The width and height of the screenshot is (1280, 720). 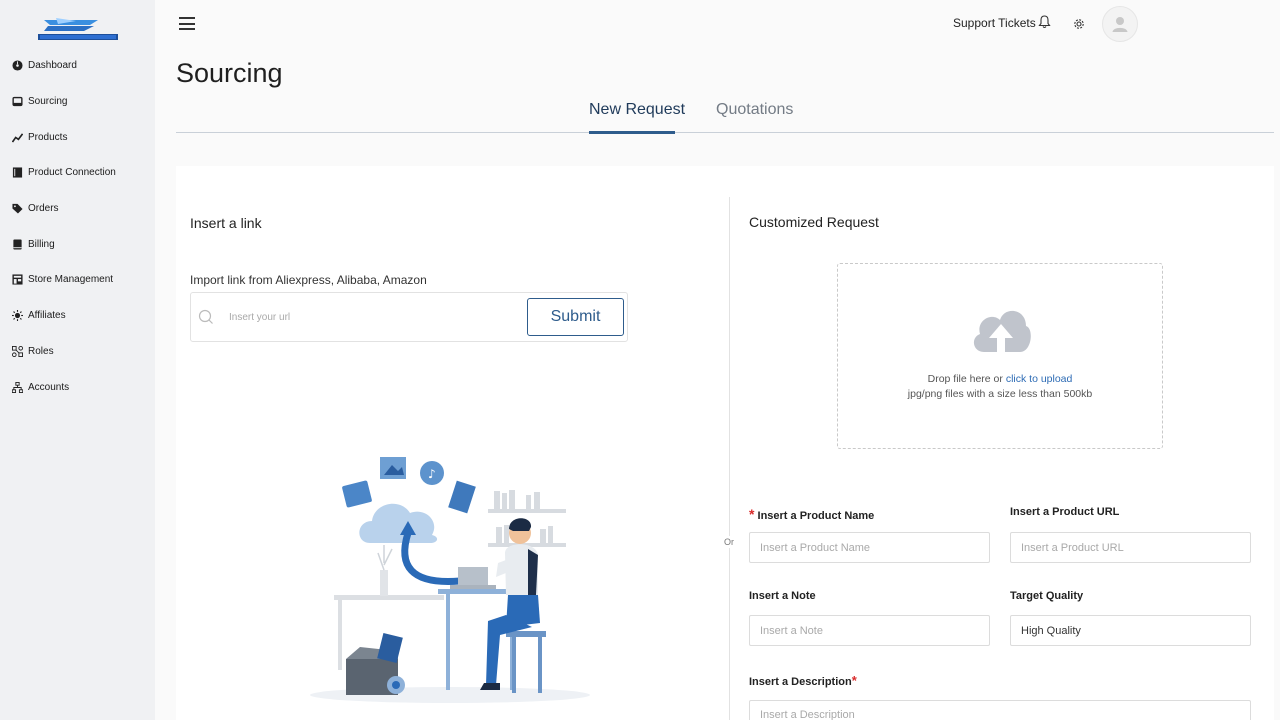 What do you see at coordinates (17, 387) in the screenshot?
I see `network-icon` at bounding box center [17, 387].